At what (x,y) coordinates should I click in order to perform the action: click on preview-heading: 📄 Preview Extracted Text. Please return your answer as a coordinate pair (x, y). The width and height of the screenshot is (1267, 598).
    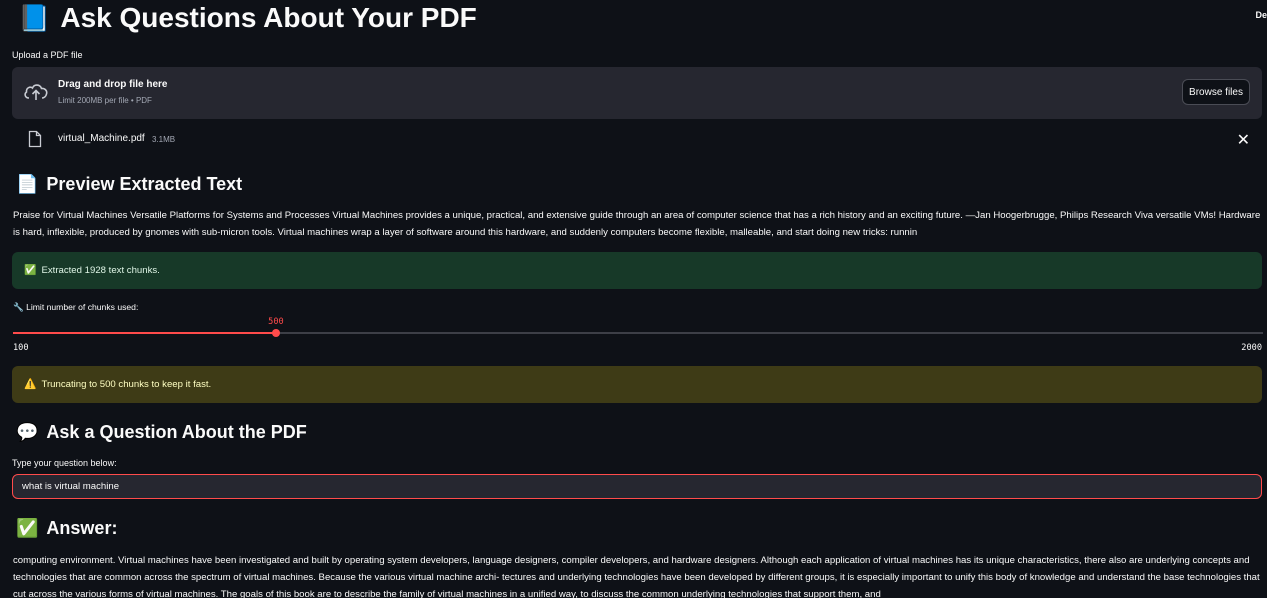
    Looking at the image, I should click on (129, 184).